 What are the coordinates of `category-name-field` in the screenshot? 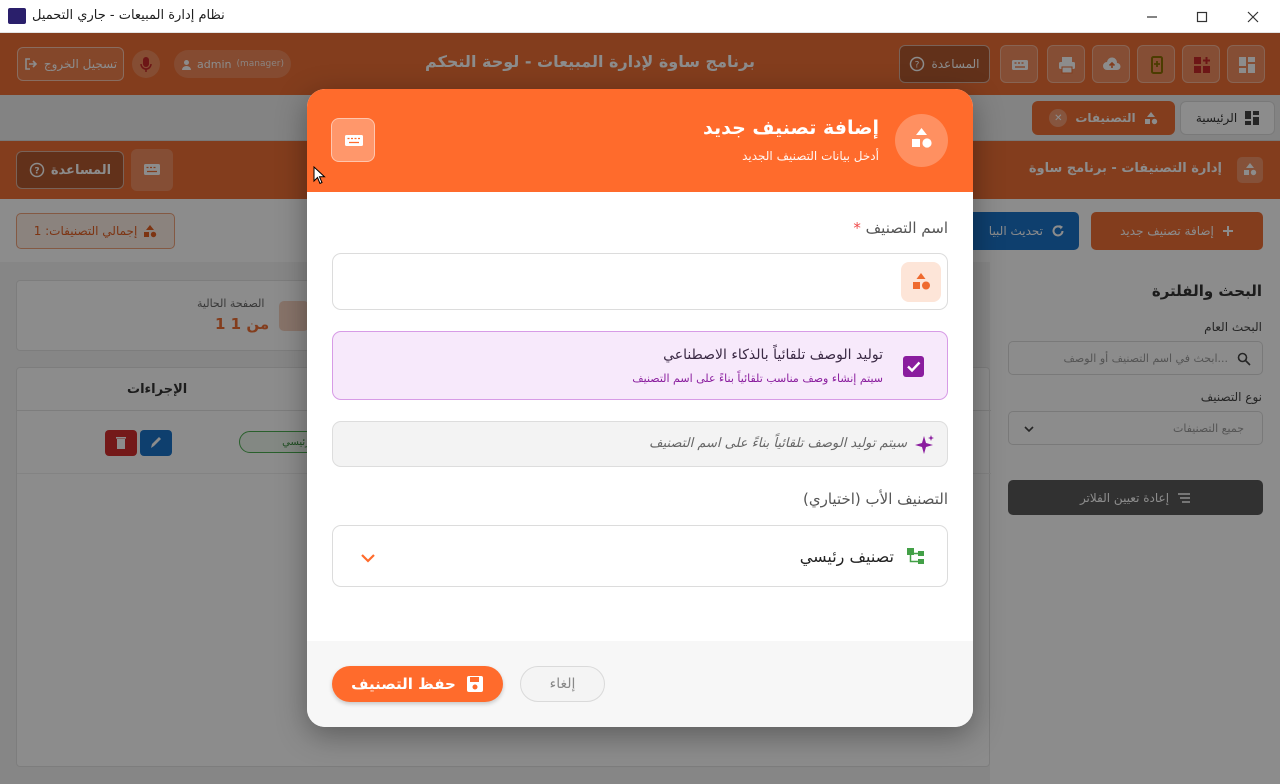 It's located at (640, 281).